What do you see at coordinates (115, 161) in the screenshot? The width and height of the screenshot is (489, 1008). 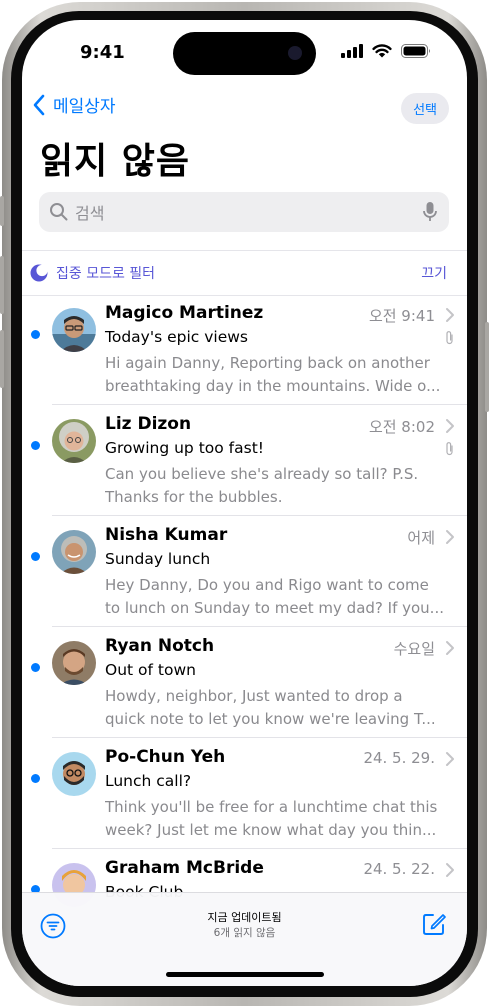 I see `page-title: 읽지 않음` at bounding box center [115, 161].